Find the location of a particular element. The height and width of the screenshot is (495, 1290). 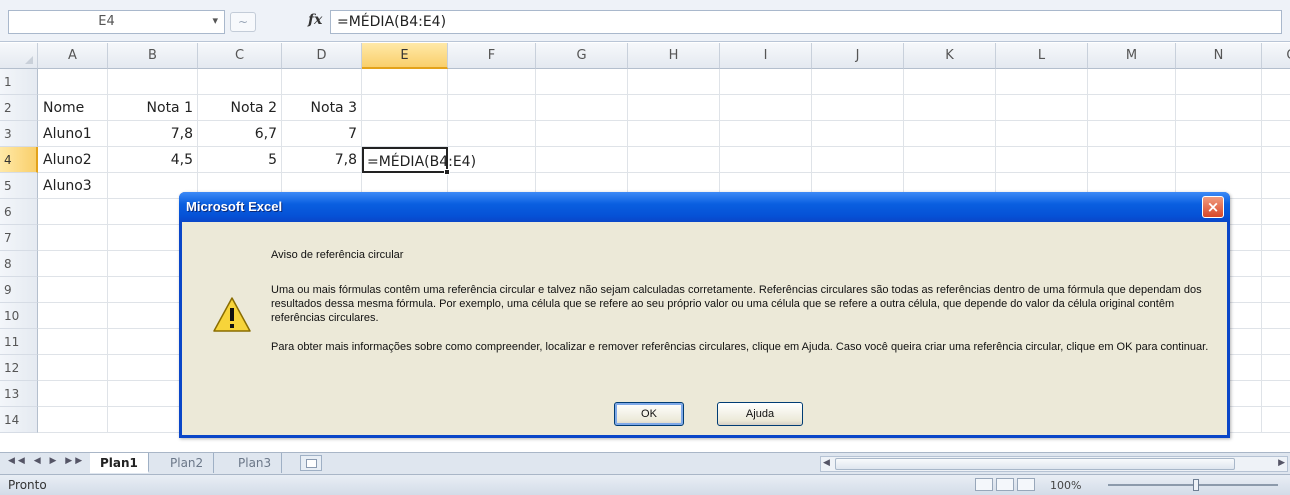

cell-e2 is located at coordinates (405, 108).